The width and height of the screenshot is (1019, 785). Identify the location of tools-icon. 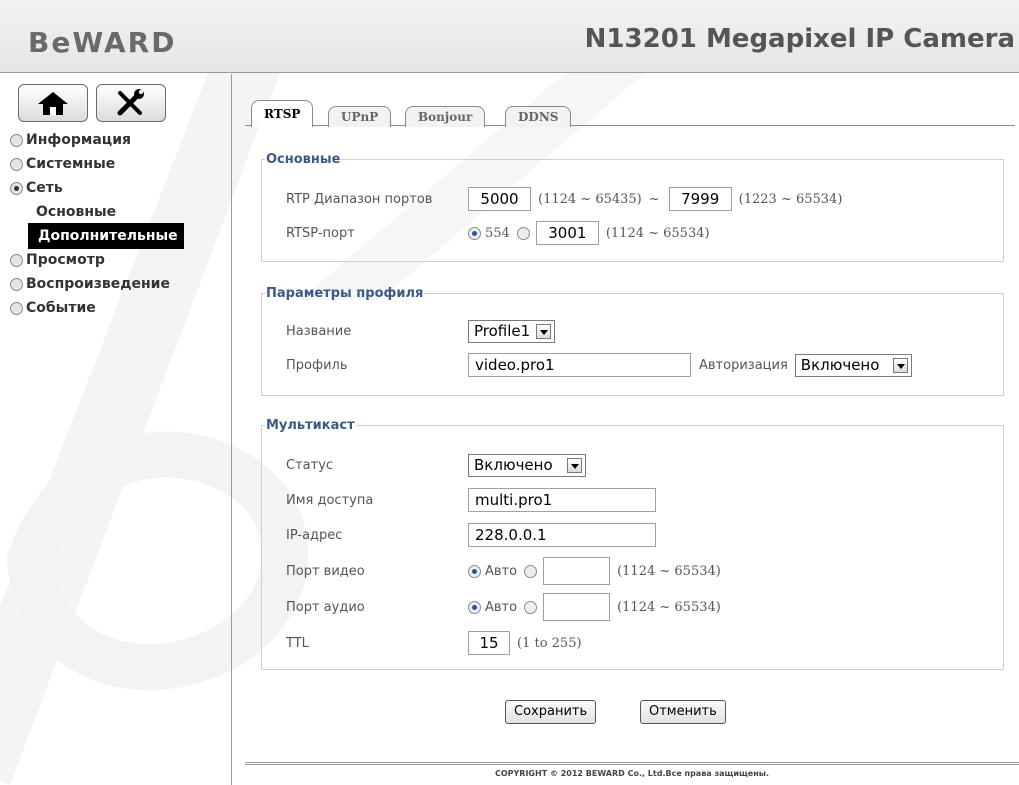
(130, 102).